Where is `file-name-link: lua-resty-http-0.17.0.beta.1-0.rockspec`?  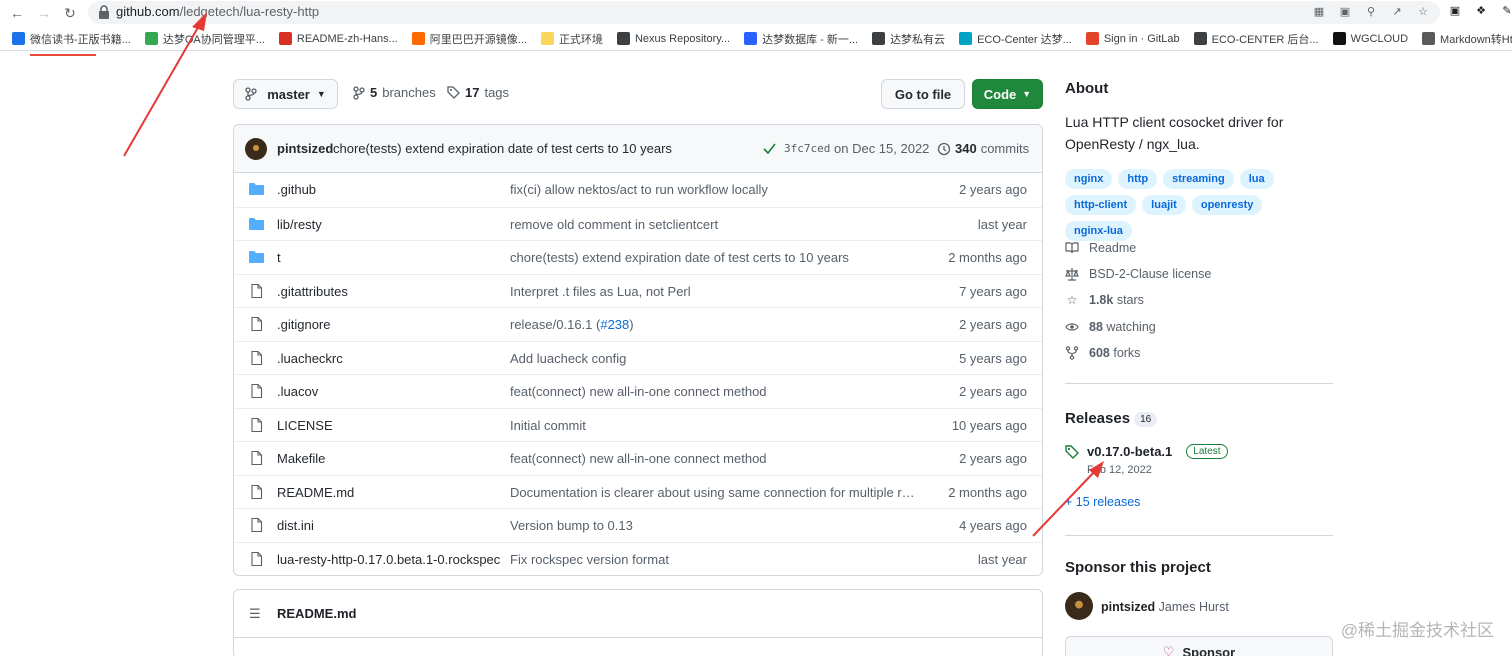 file-name-link: lua-resty-http-0.17.0.beta.1-0.rockspec is located at coordinates (388, 559).